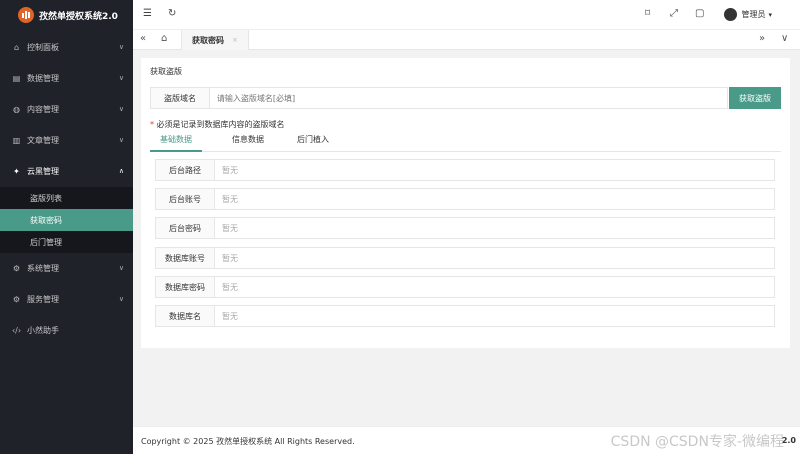 The height and width of the screenshot is (454, 800). I want to click on sidebar-item-content: ◍ 内容管理 ∨, so click(66, 109).